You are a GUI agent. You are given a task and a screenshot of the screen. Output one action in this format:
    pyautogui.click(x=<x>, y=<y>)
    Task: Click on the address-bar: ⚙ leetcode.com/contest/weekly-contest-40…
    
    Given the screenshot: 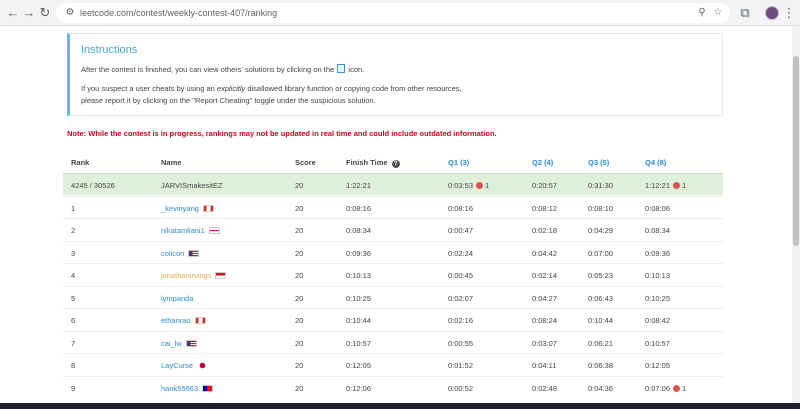 What is the action you would take?
    pyautogui.click(x=393, y=13)
    